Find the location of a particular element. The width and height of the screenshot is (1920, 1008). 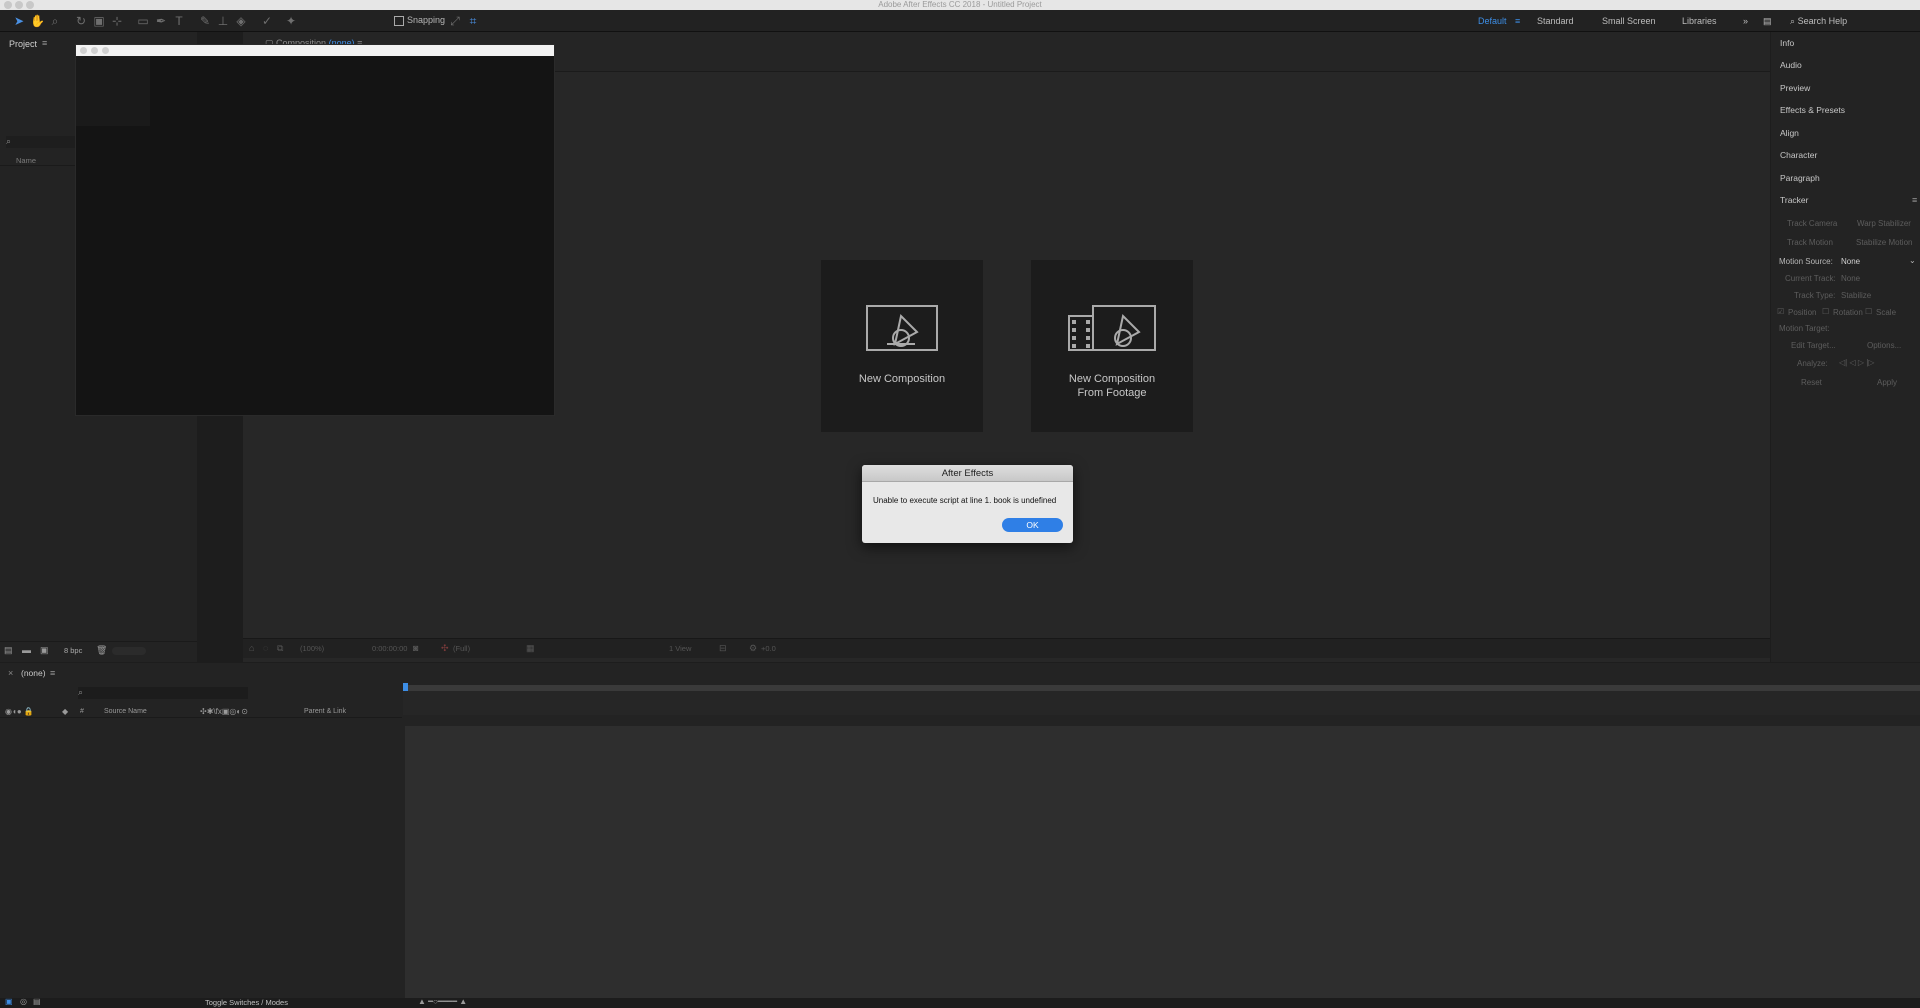

tracker-menu-icon: ≡ is located at coordinates (1914, 200).